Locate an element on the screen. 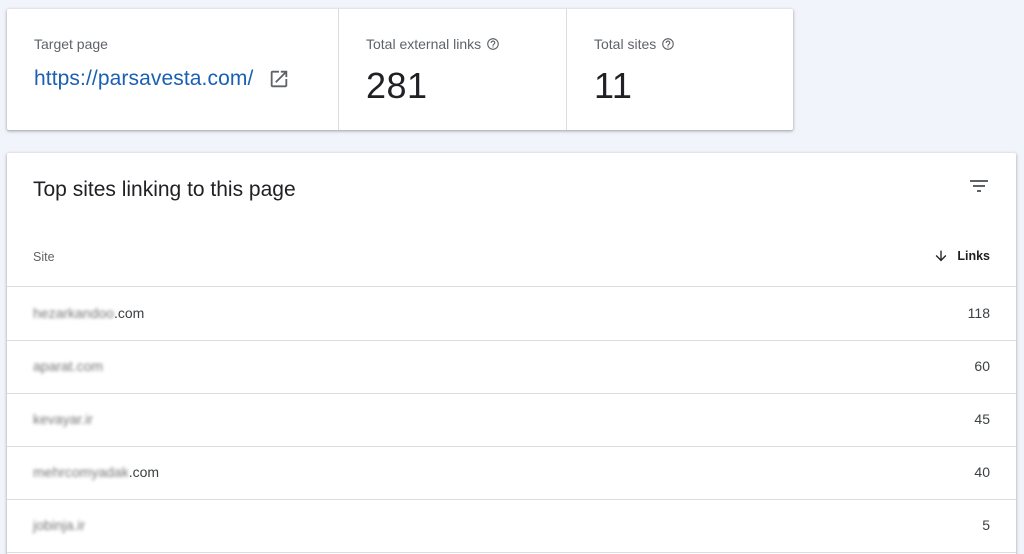  site-name: hezarkandoo.com is located at coordinates (88, 313).